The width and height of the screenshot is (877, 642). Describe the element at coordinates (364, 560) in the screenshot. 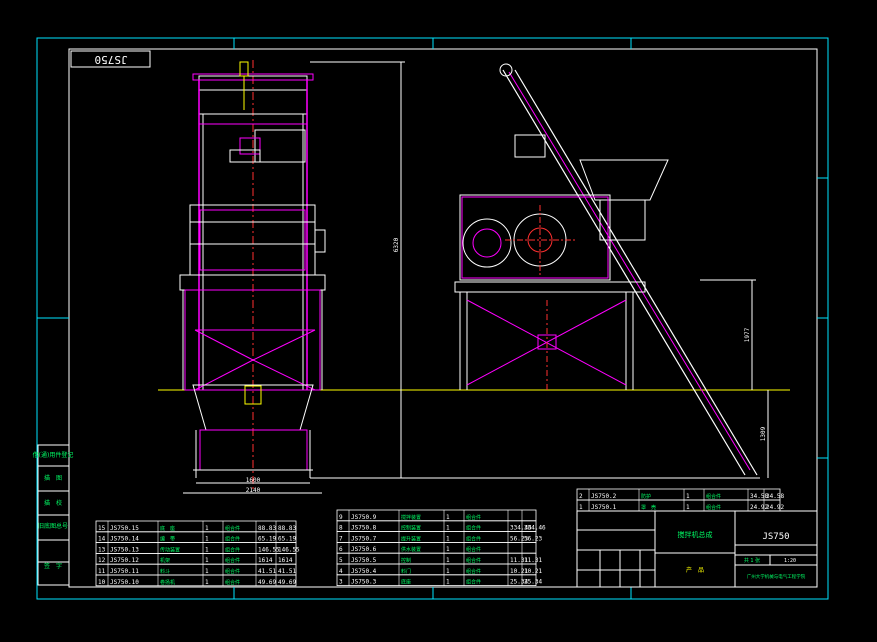

I see `bom-middle-cell-code: JS750.5` at that location.